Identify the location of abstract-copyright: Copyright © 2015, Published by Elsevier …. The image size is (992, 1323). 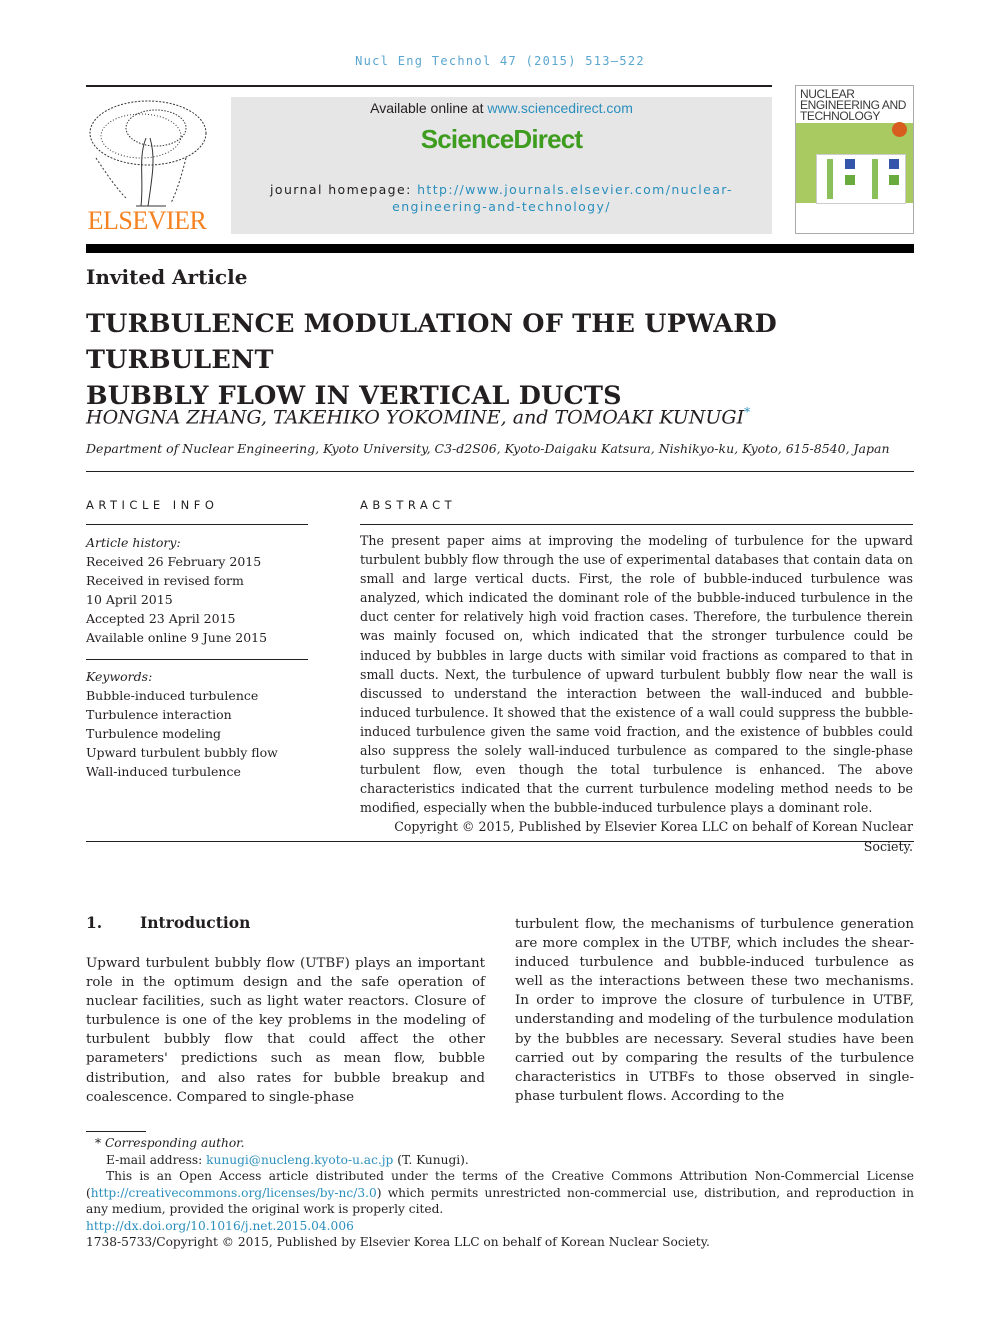
(653, 836).